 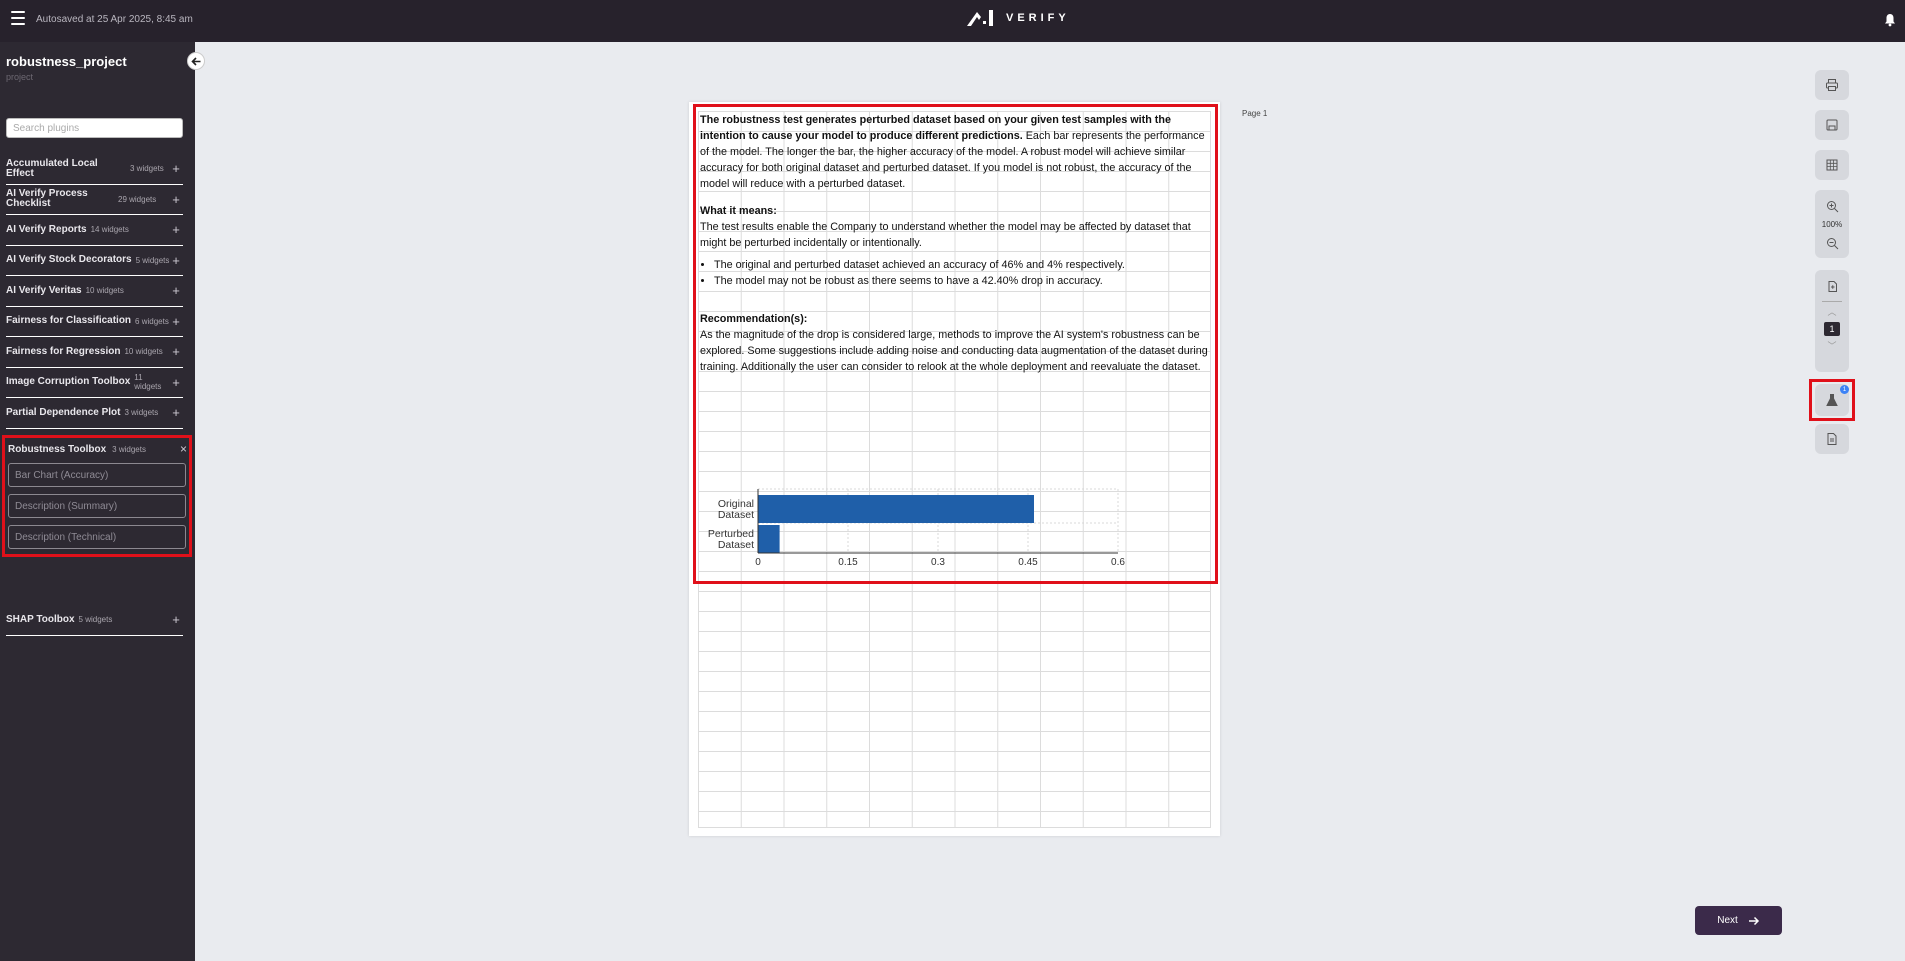 I want to click on plugin-item: Image Corruption Toolbox 11 widgets +, so click(x=94, y=383).